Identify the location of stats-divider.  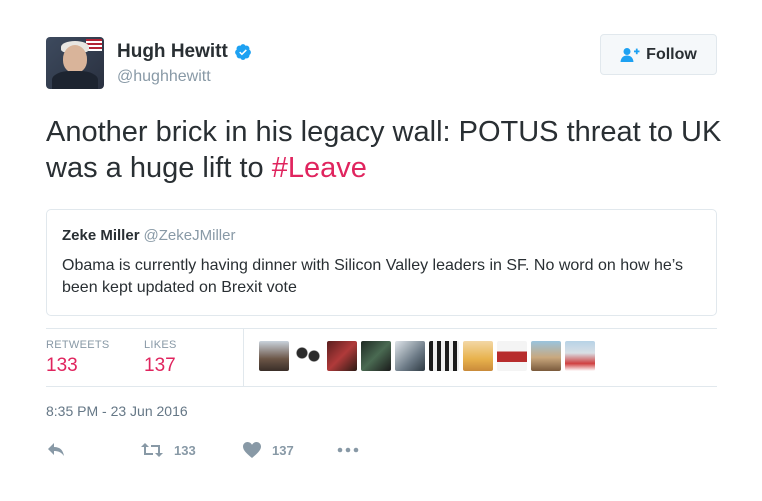
(243, 357).